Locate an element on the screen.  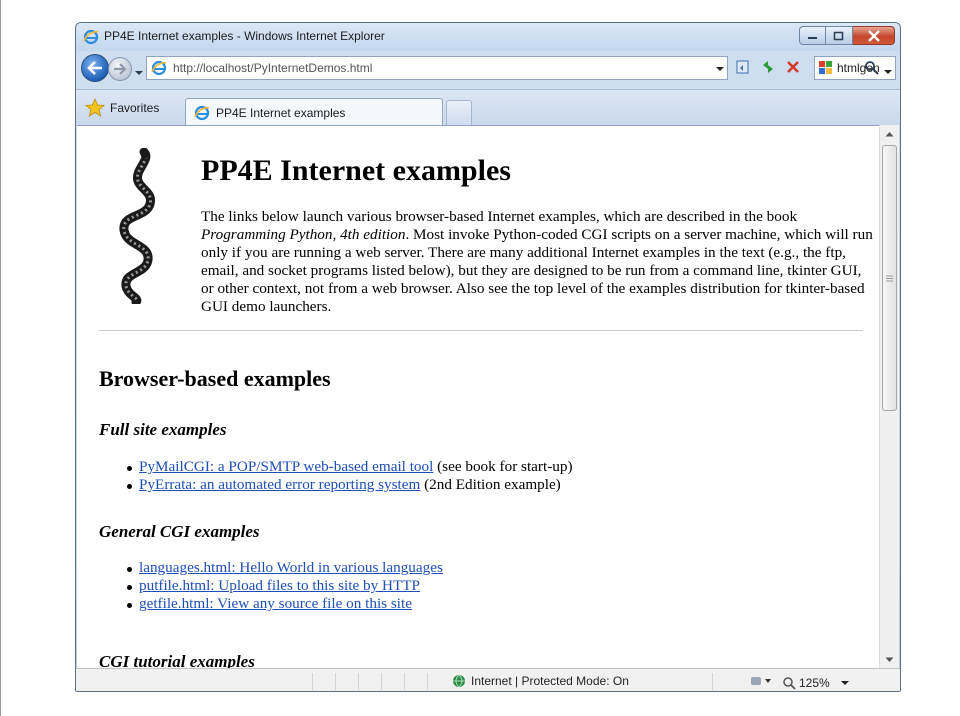
back-button is located at coordinates (95, 68).